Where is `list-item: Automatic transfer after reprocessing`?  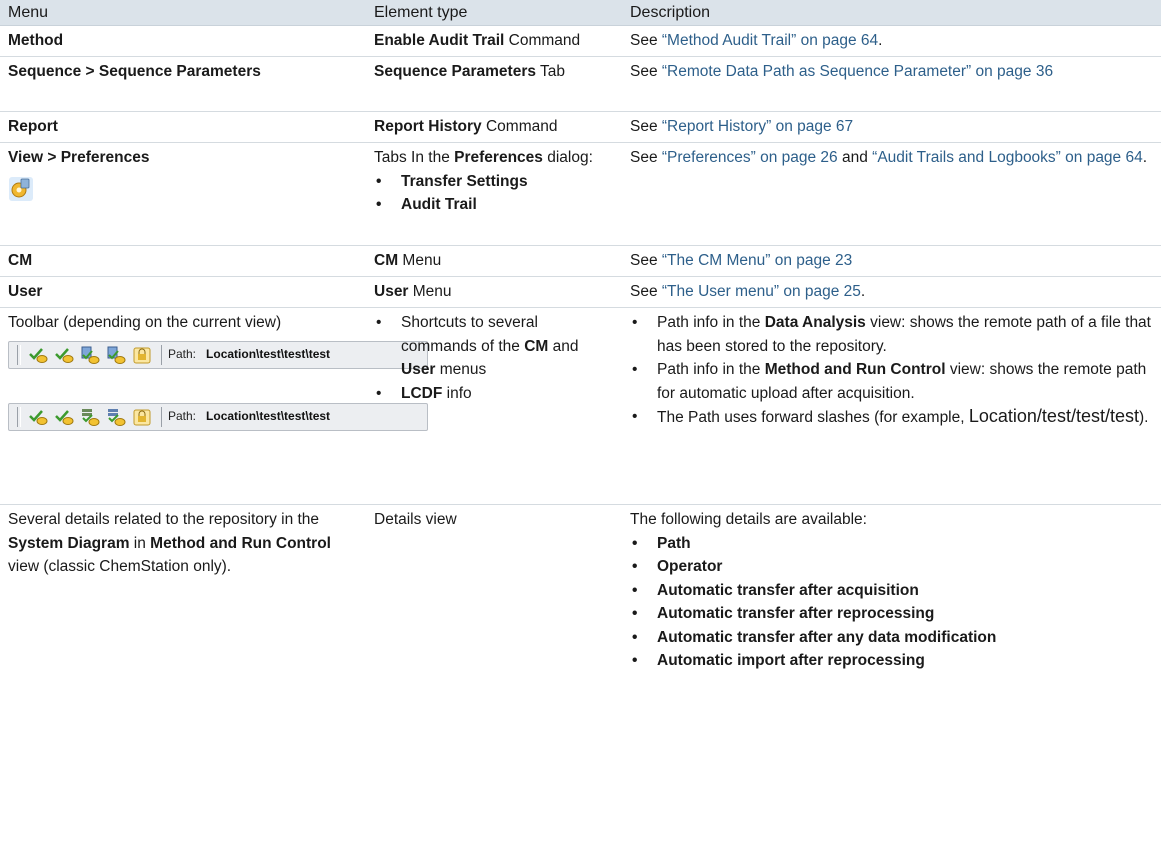 list-item: Automatic transfer after reprocessing is located at coordinates (892, 614).